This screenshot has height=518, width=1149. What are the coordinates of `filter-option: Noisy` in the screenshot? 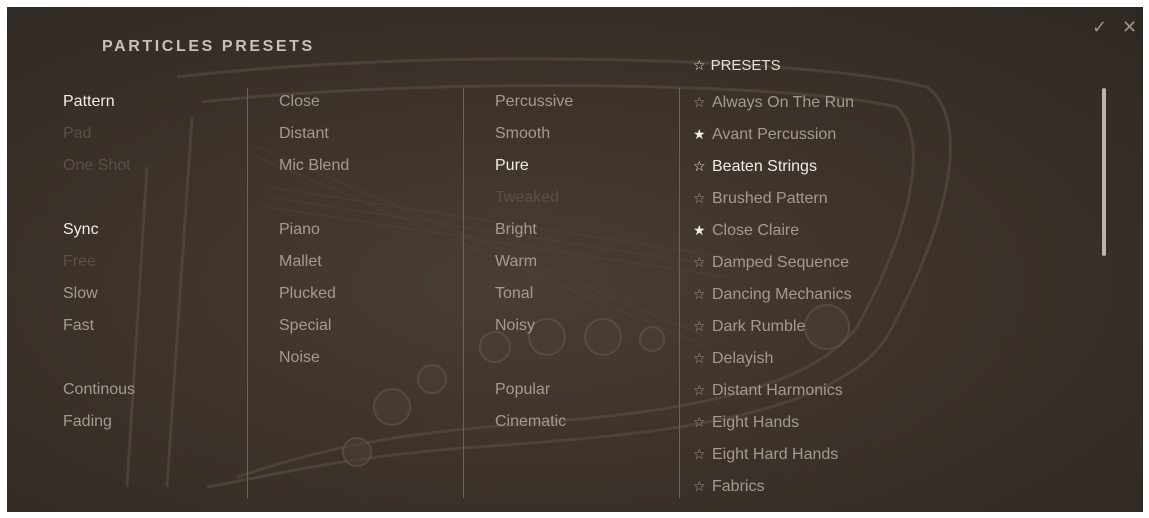 It's located at (515, 326).